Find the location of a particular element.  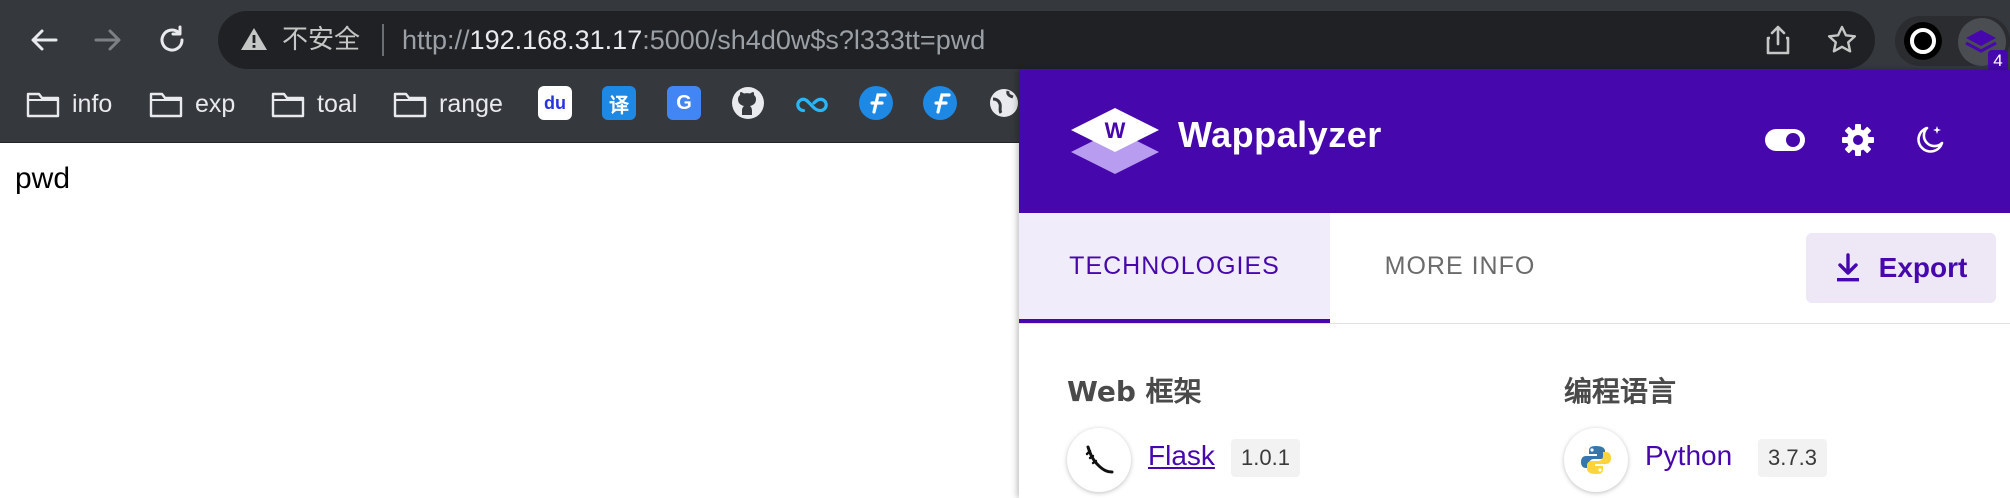

share-icon is located at coordinates (1778, 40).